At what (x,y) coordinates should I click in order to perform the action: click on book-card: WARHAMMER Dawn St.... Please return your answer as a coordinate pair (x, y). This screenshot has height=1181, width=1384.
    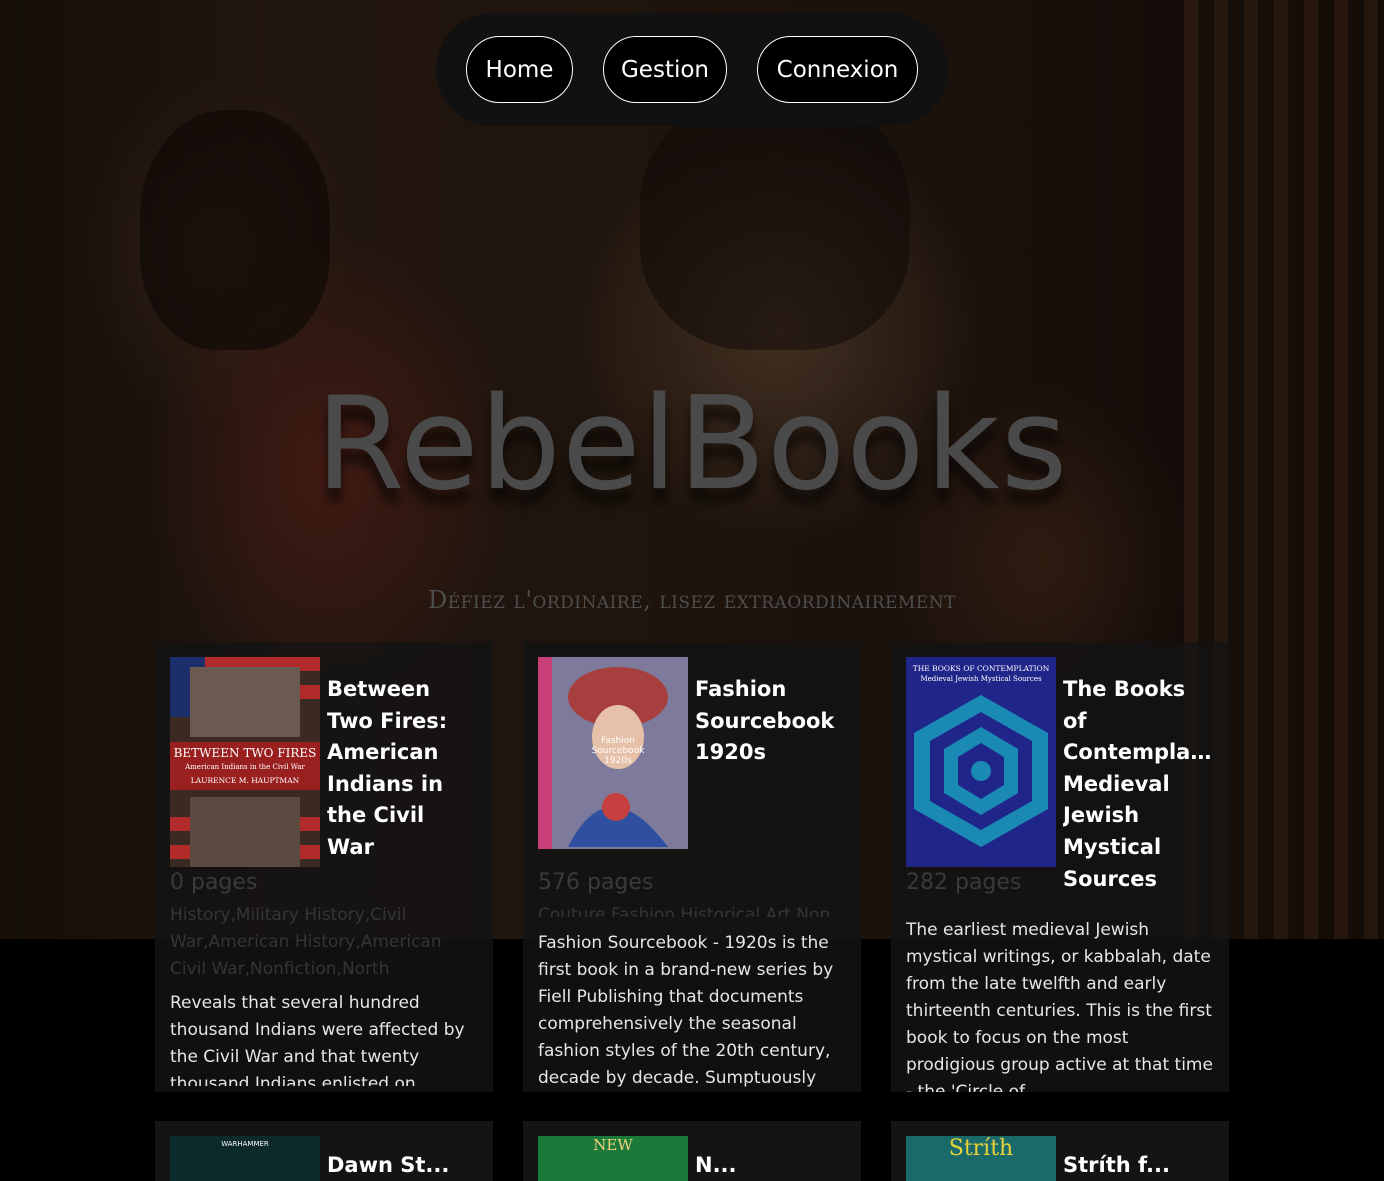
    Looking at the image, I should click on (324, 1151).